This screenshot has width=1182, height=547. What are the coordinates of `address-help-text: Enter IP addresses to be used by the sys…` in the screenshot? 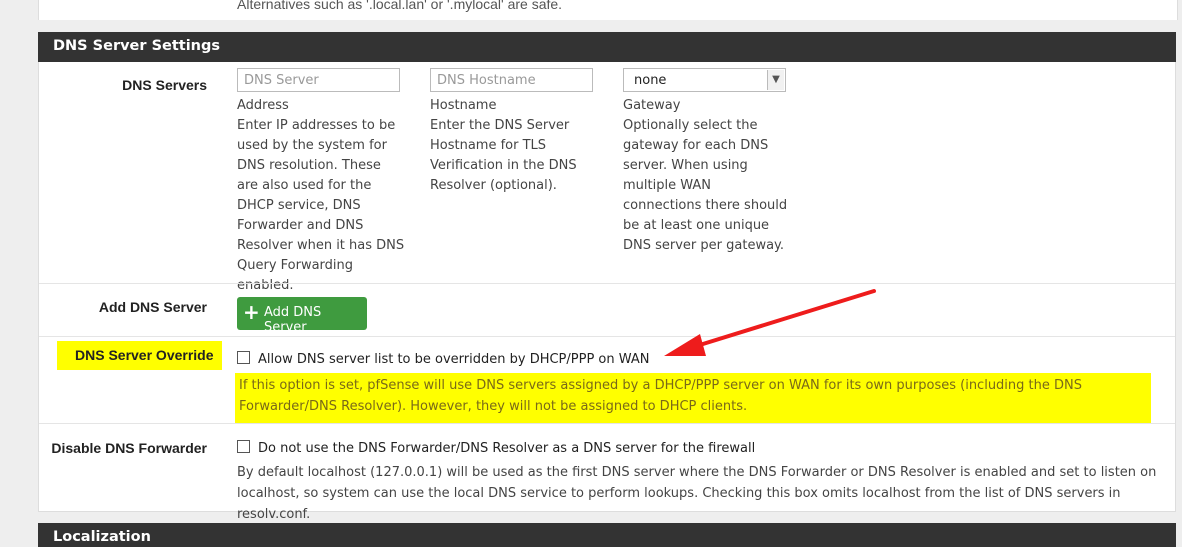 It's located at (321, 205).